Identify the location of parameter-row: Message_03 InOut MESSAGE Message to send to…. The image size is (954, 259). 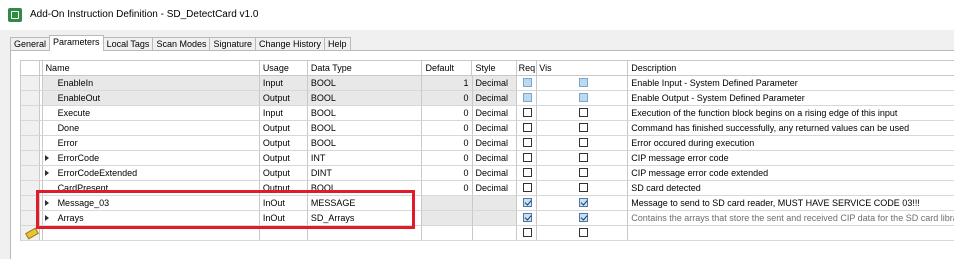
(487, 203).